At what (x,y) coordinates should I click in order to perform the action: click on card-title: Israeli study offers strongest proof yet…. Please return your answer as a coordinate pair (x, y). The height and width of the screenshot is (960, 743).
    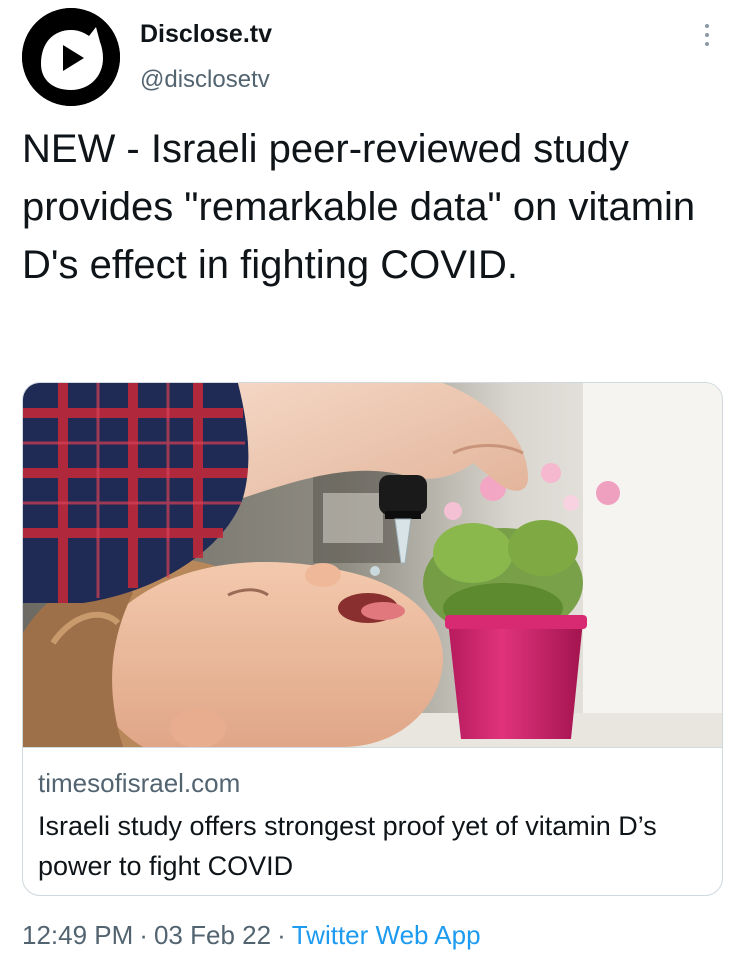
    Looking at the image, I should click on (347, 846).